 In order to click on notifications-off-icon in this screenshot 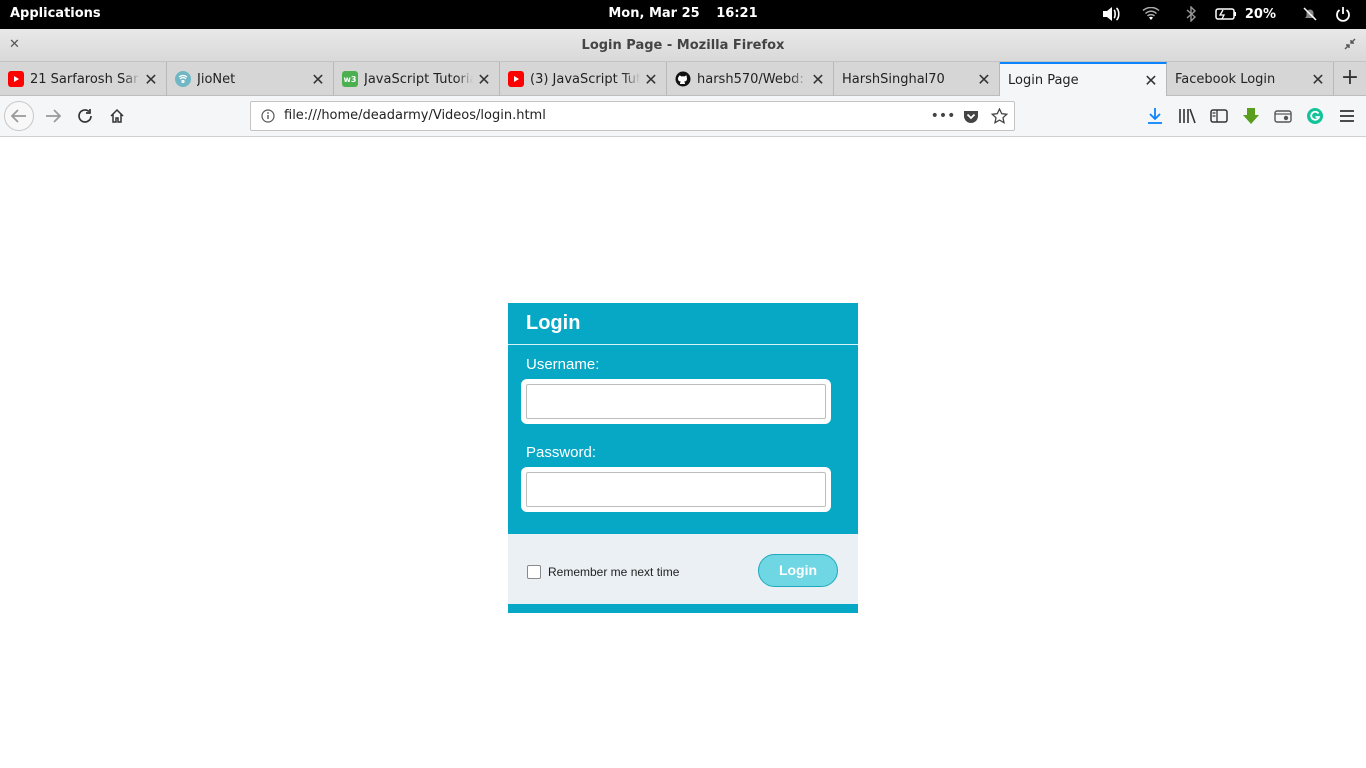, I will do `click(1310, 14)`.